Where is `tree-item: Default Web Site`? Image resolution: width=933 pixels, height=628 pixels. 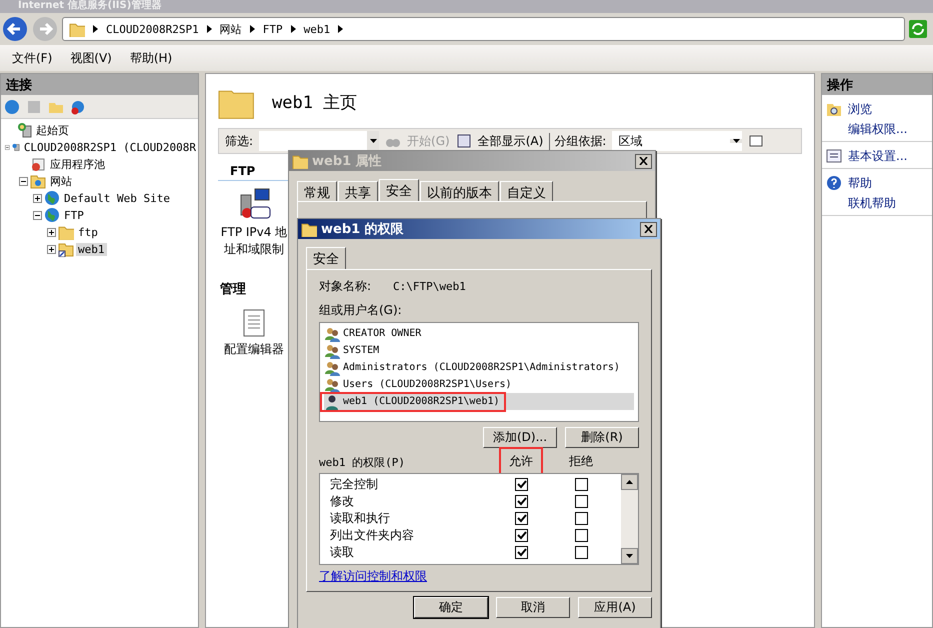 tree-item: Default Web Site is located at coordinates (117, 198).